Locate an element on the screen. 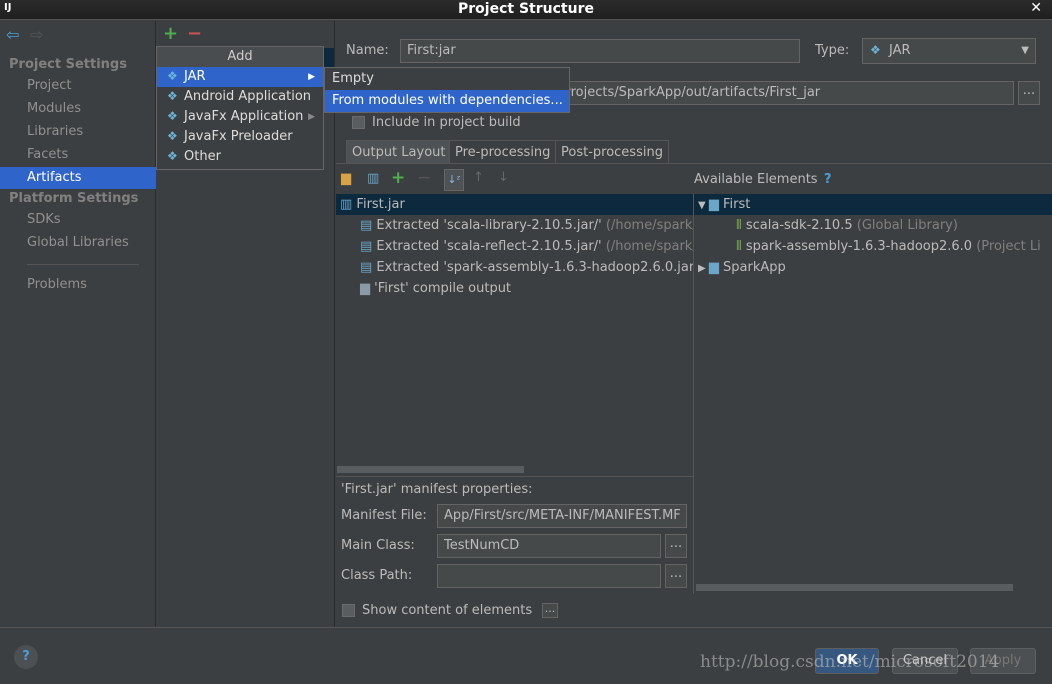 The image size is (1052, 684). add-popup-title: Add is located at coordinates (240, 57).